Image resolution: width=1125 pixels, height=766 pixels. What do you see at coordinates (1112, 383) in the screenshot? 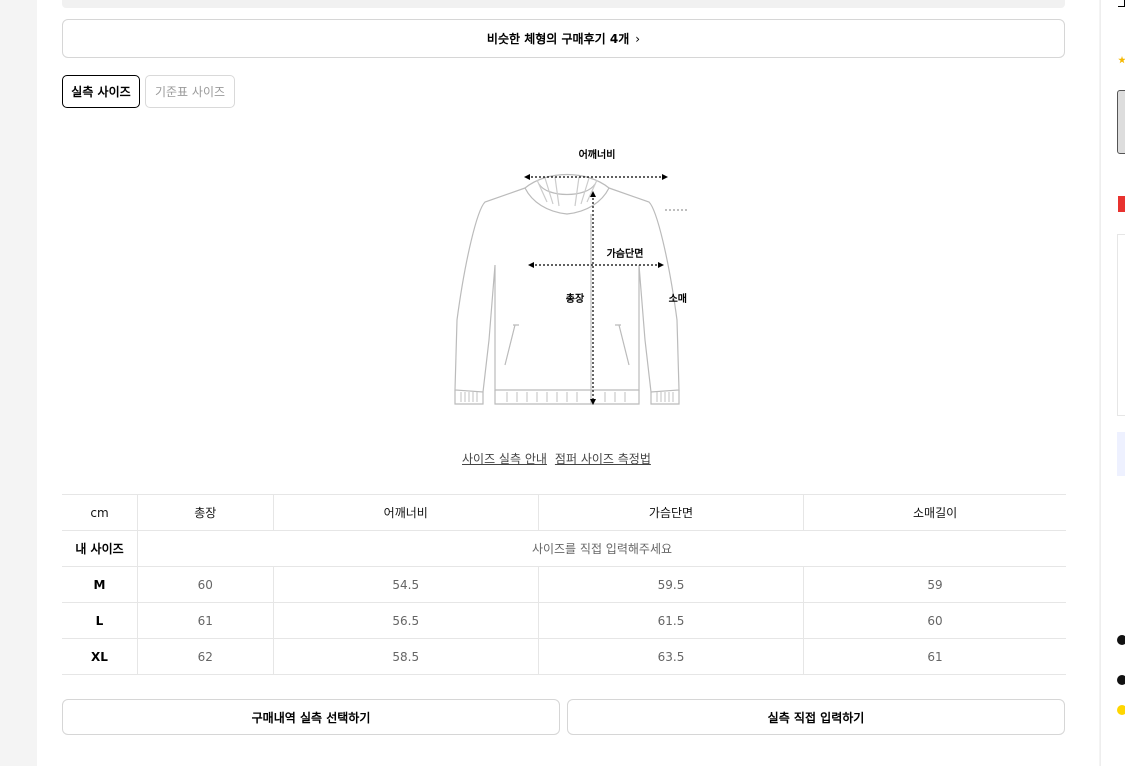
I see `right-sidebar-cropped` at bounding box center [1112, 383].